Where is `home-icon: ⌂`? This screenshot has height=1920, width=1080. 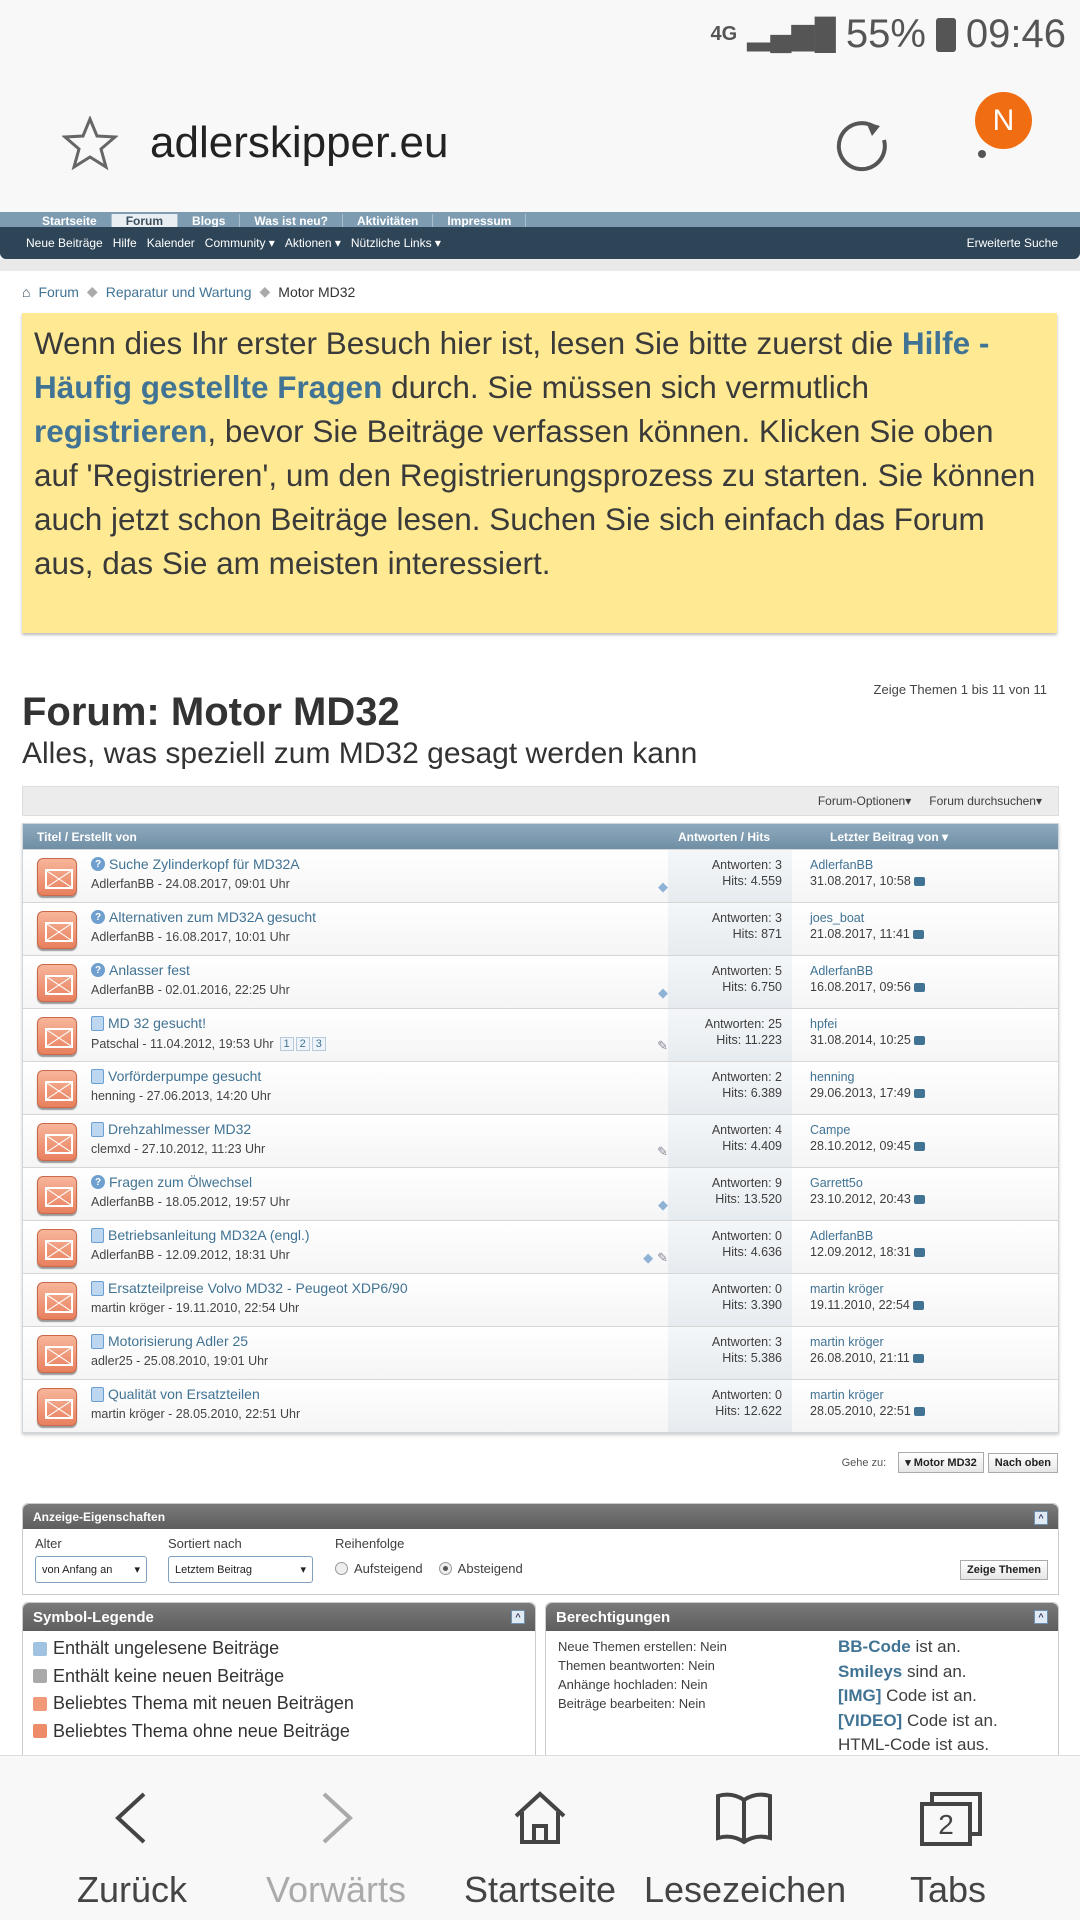
home-icon: ⌂ is located at coordinates (26, 292).